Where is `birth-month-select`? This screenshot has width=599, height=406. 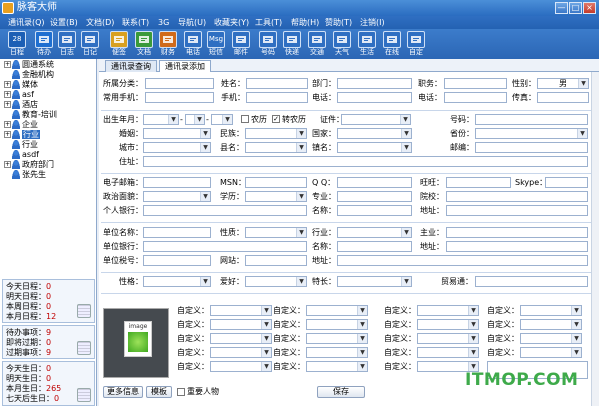 birth-month-select is located at coordinates (195, 119).